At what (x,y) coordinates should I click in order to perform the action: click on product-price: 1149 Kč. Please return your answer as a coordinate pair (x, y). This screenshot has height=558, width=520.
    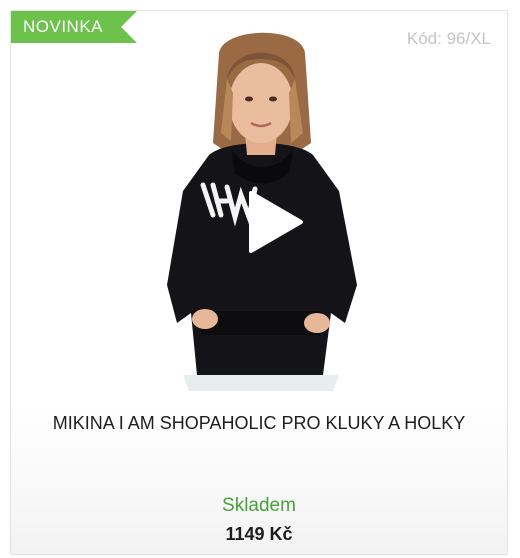
    Looking at the image, I should click on (259, 534).